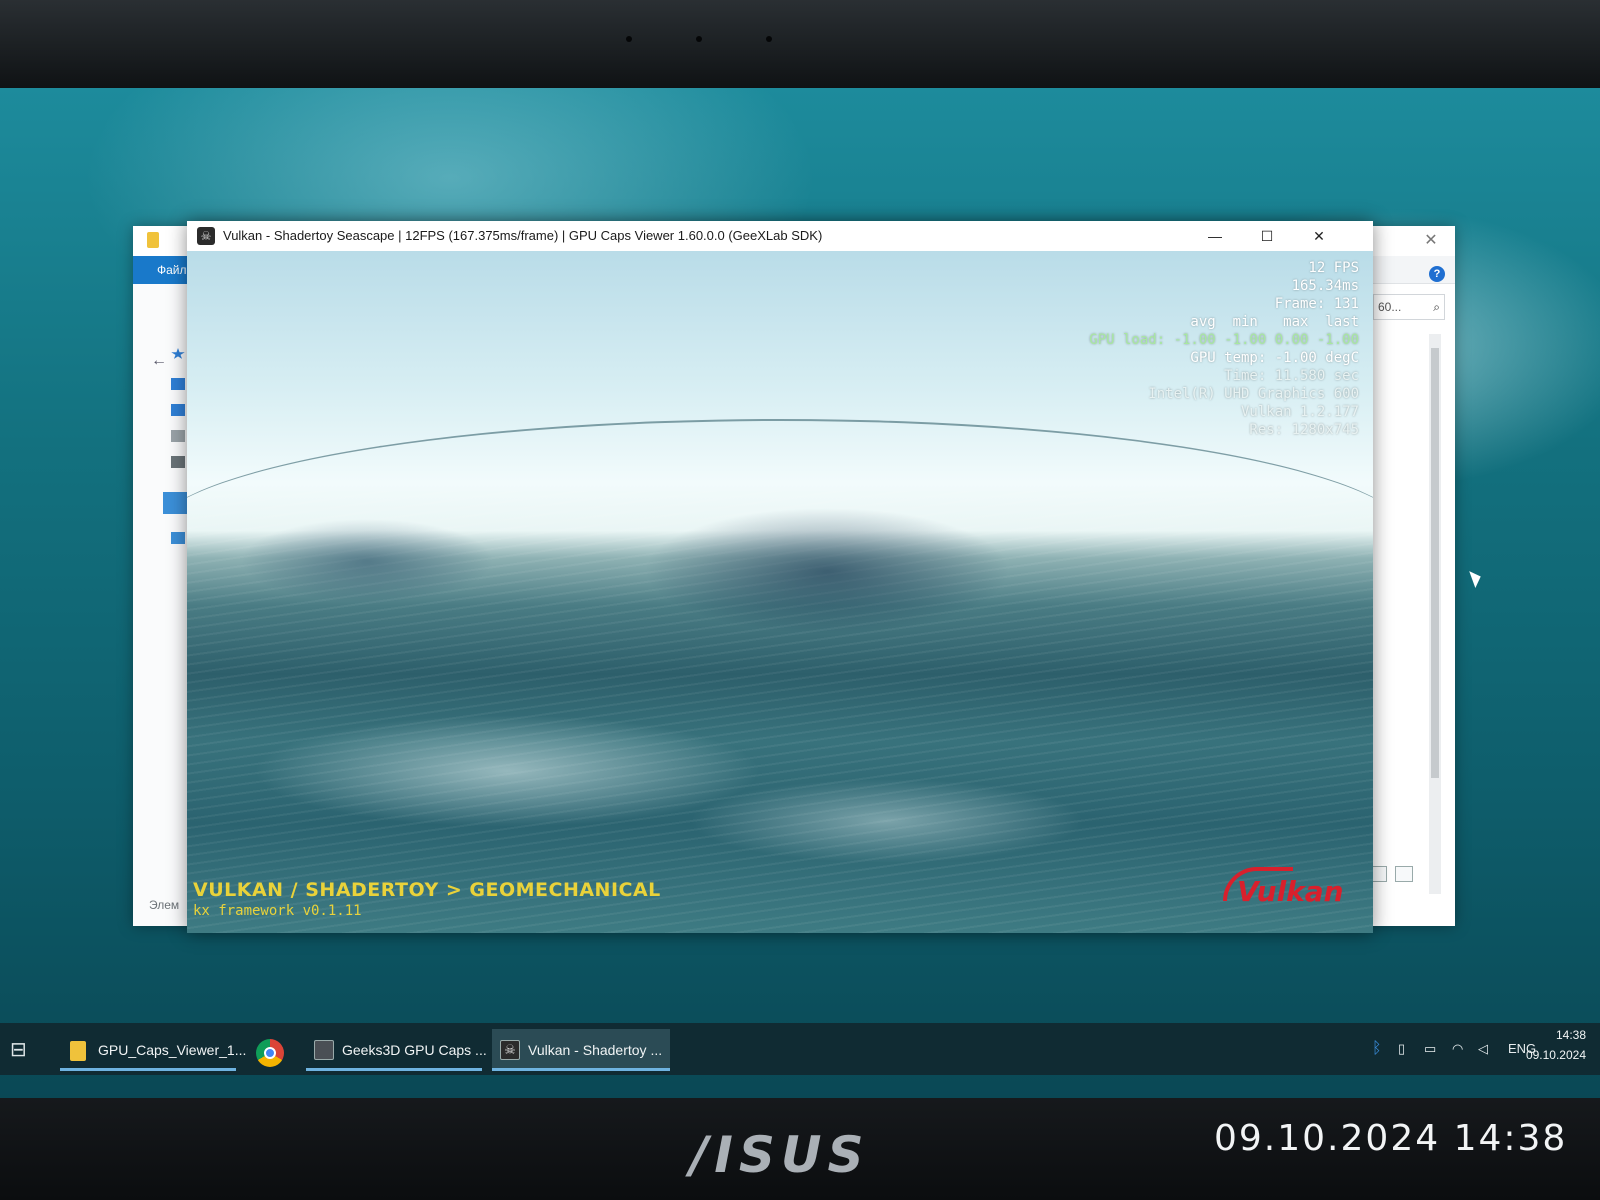 The height and width of the screenshot is (1200, 1600). I want to click on gpu-temp-readout: GPU temp: -1.00 degC, so click(1274, 358).